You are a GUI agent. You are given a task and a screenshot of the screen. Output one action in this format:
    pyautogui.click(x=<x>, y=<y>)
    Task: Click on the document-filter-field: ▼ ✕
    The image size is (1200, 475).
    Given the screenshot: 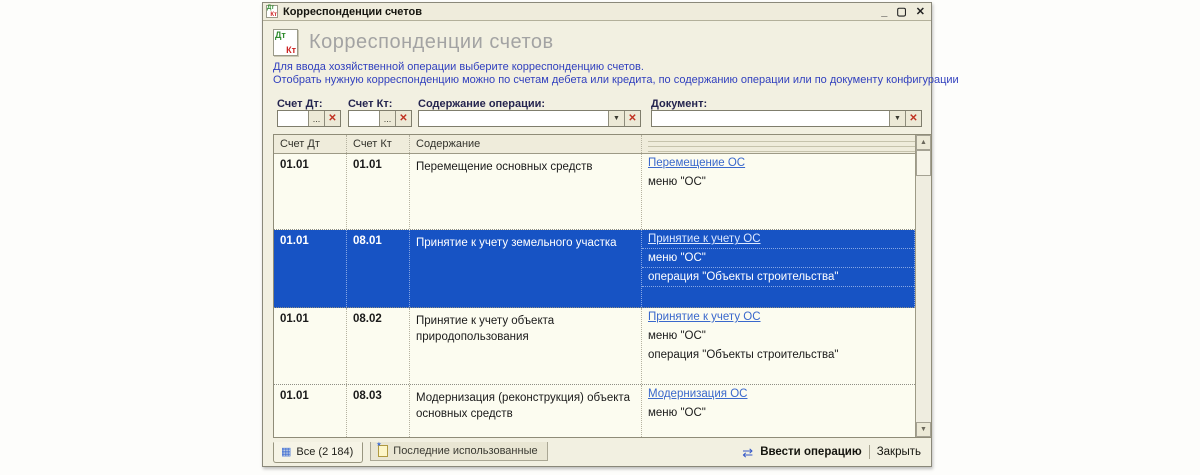 What is the action you would take?
    pyautogui.click(x=786, y=118)
    